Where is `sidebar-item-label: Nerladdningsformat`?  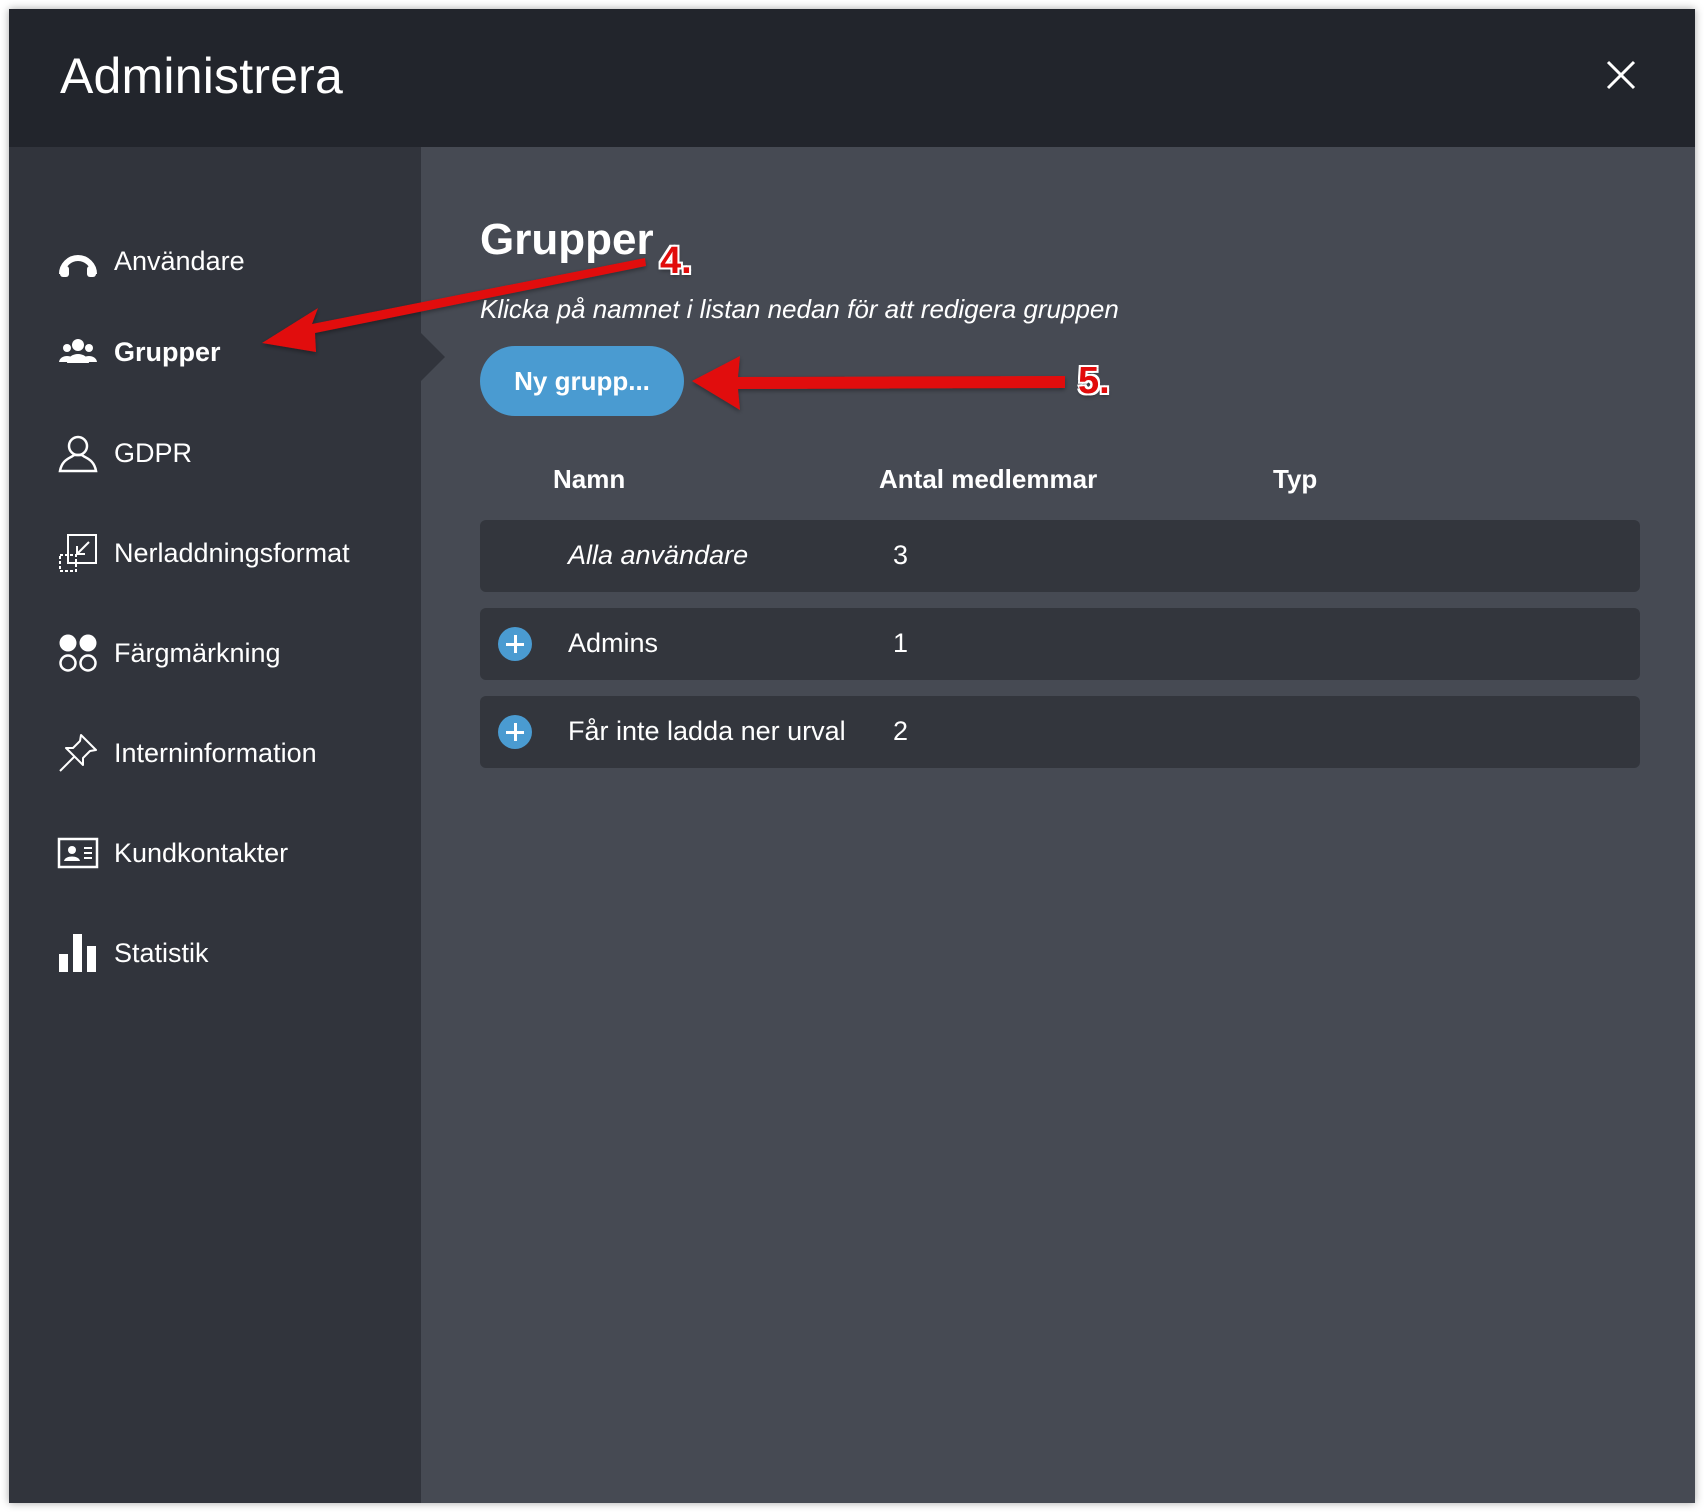
sidebar-item-label: Nerladdningsformat is located at coordinates (232, 552).